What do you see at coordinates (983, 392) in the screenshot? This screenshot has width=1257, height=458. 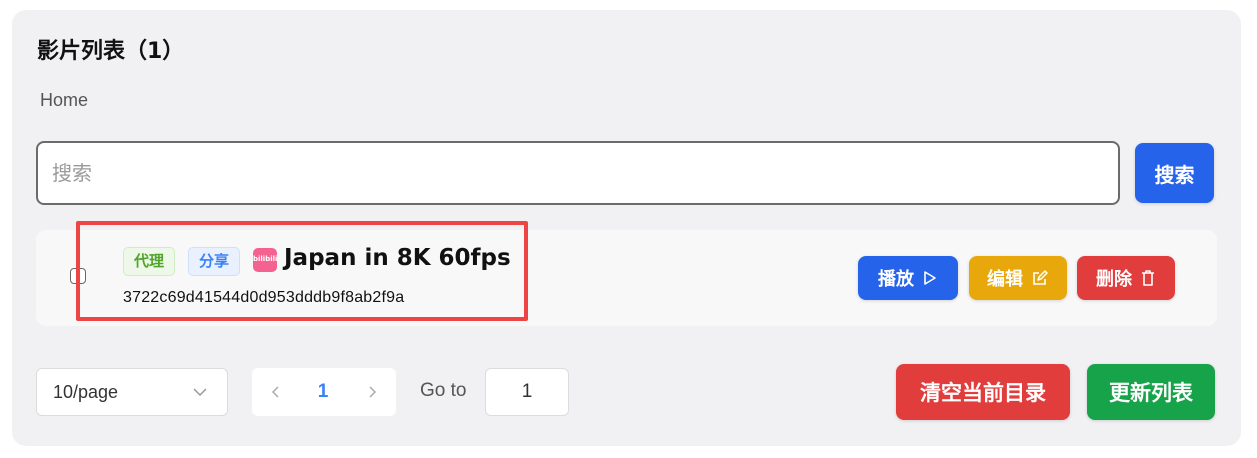 I see `clear-directory-button: 清空当前目录` at bounding box center [983, 392].